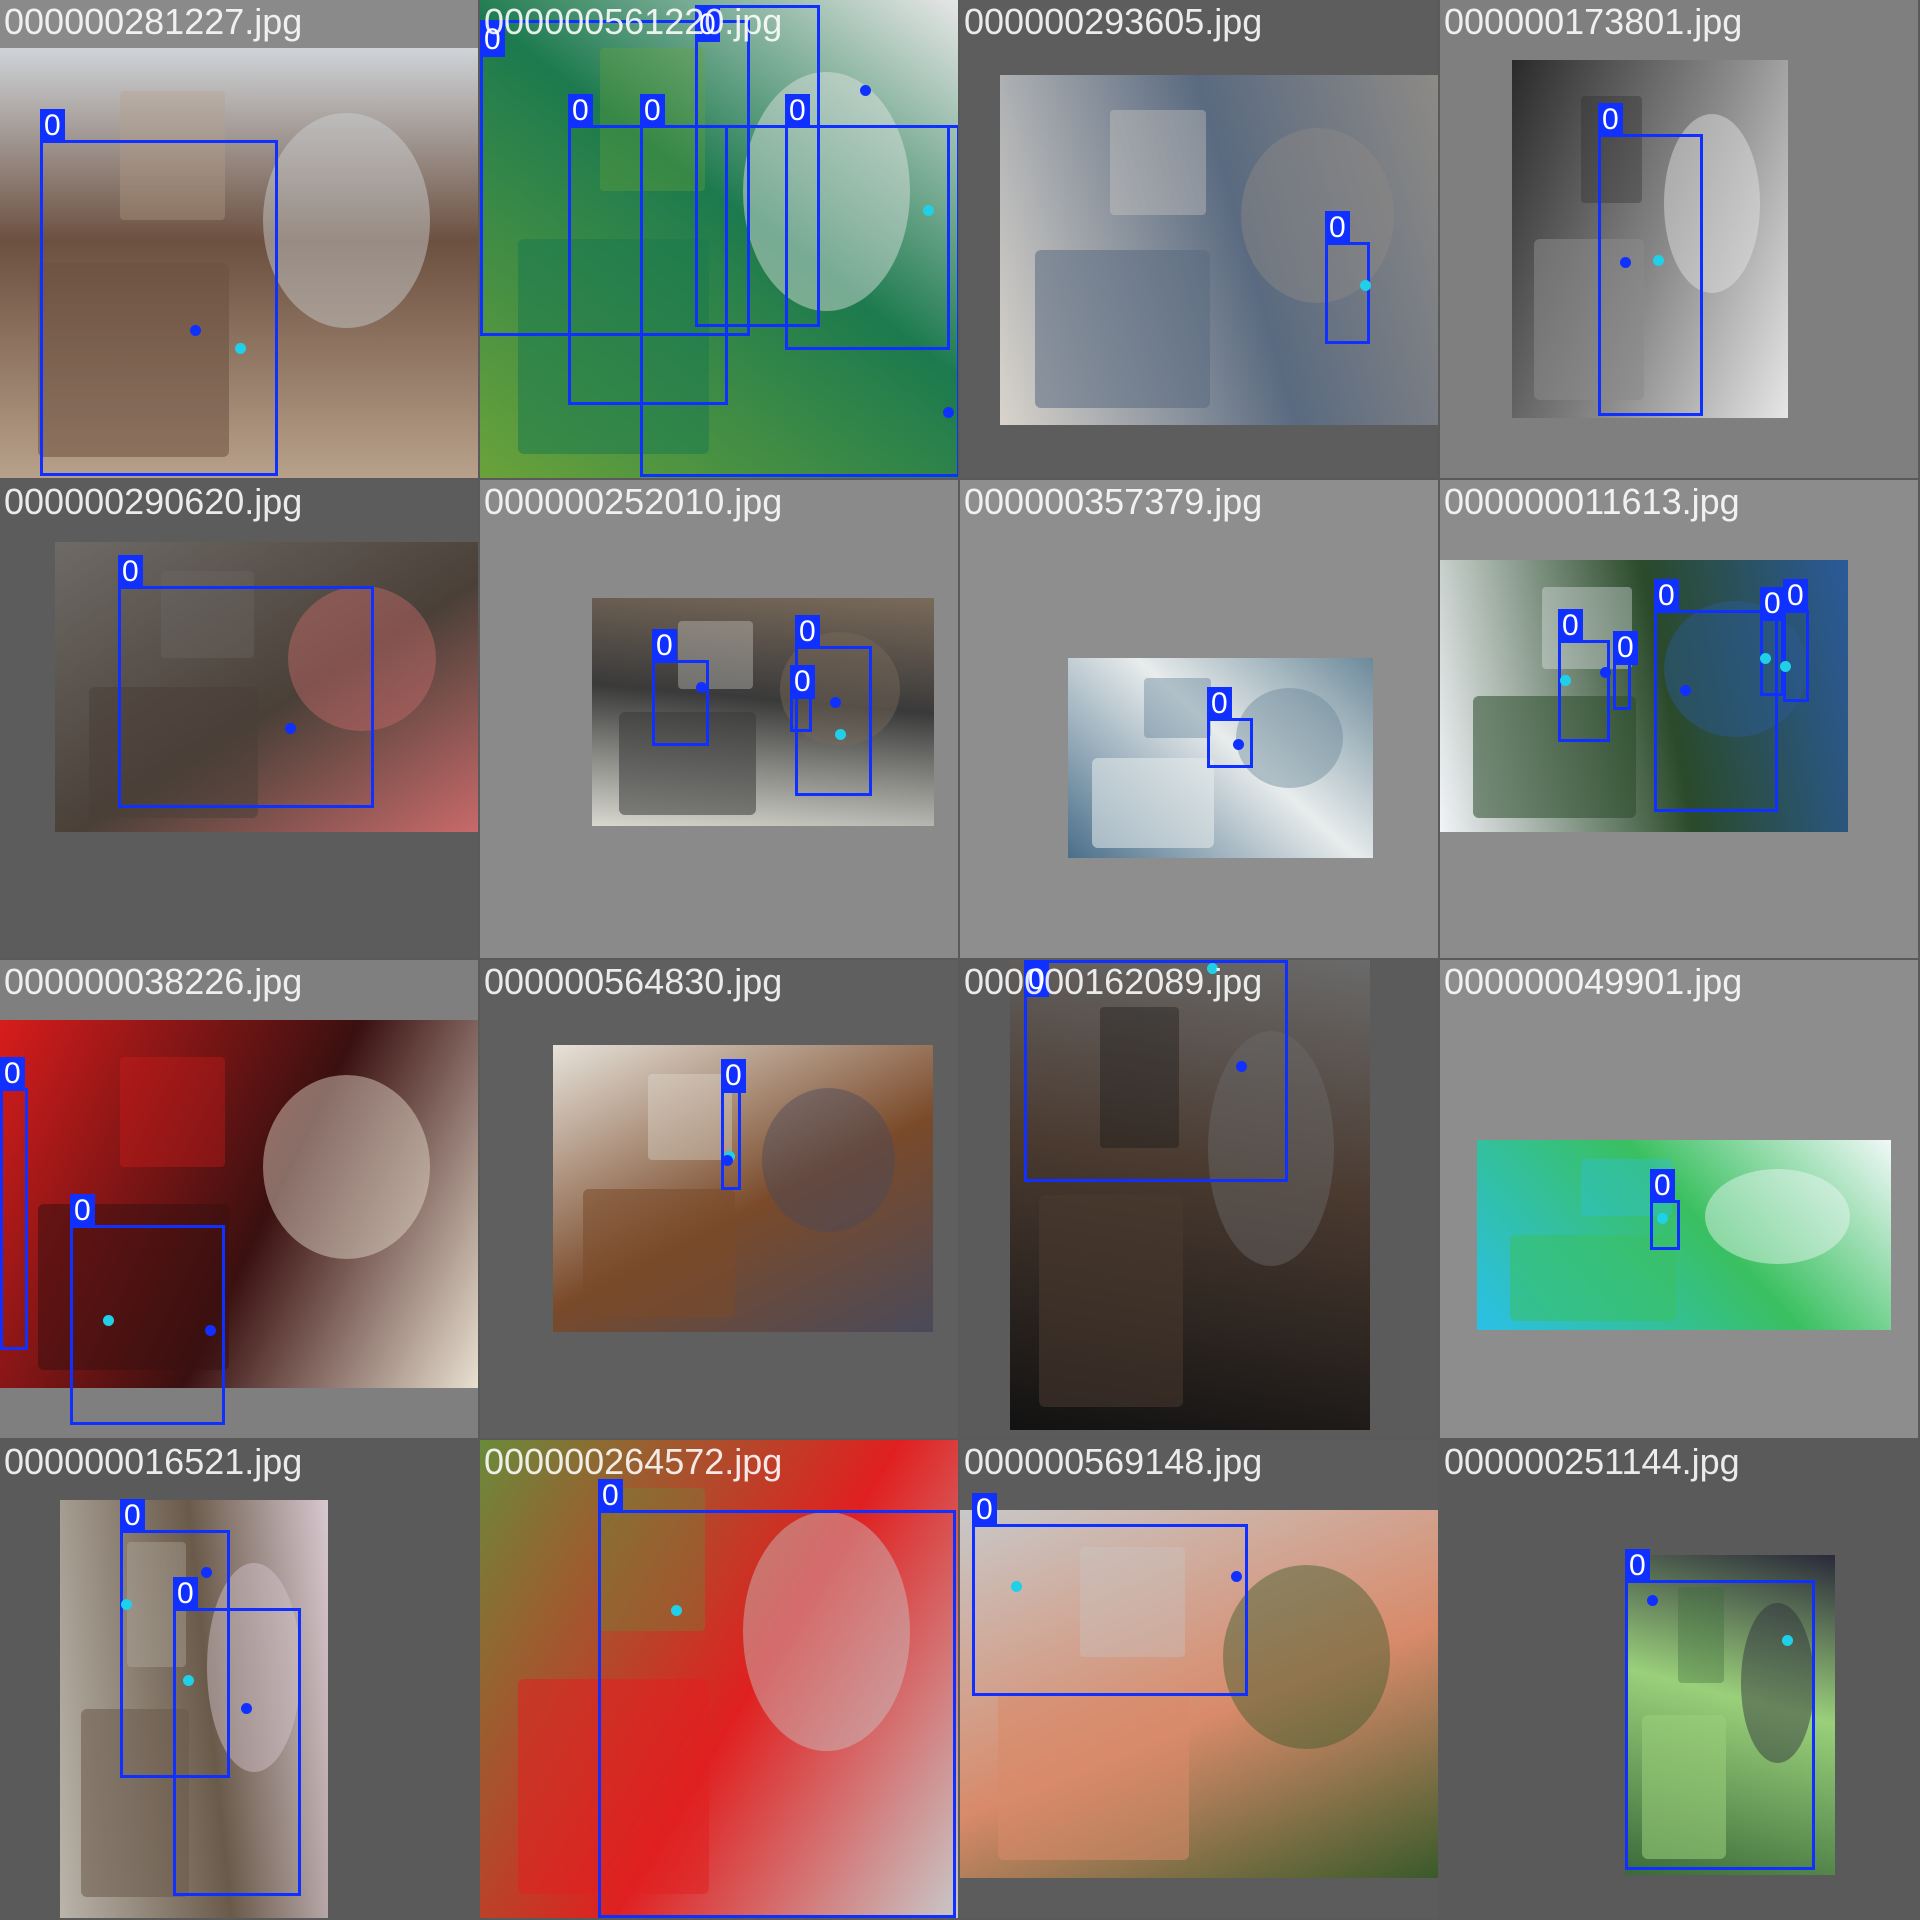 This screenshot has height=1920, width=1920. I want to click on image-filename: 000000173801.jpg, so click(1593, 21).